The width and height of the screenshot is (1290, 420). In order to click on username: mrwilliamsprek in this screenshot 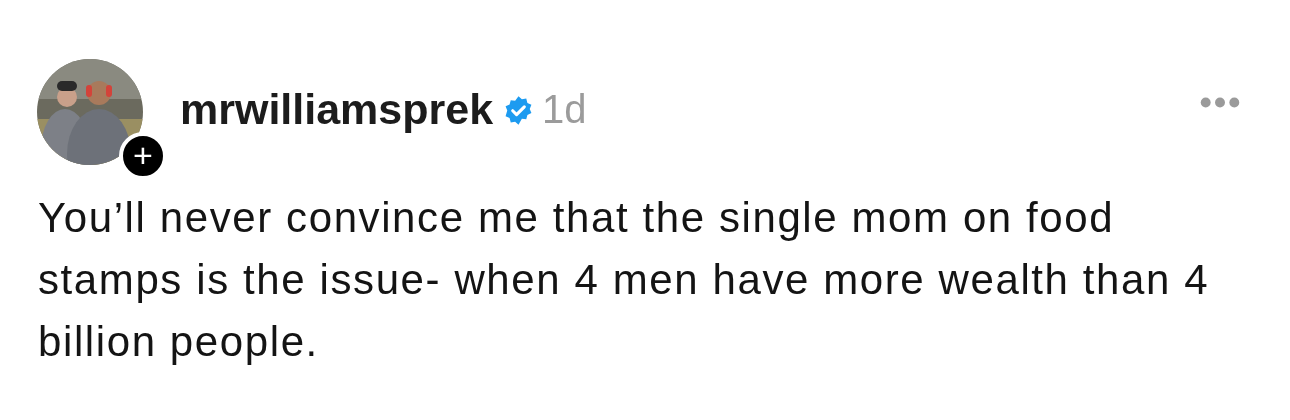, I will do `click(337, 109)`.